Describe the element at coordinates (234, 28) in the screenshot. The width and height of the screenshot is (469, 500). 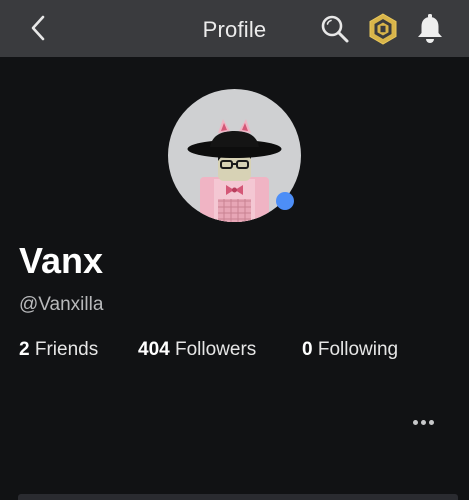
I see `top-bar: Profile` at that location.